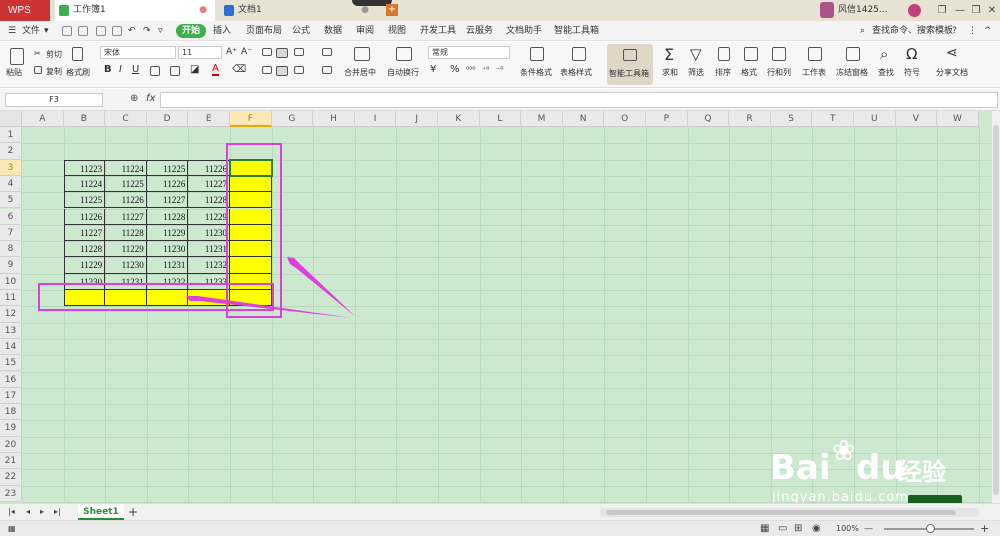 The width and height of the screenshot is (1000, 537). What do you see at coordinates (884, 54) in the screenshot?
I see `find-icon: ⌕` at bounding box center [884, 54].